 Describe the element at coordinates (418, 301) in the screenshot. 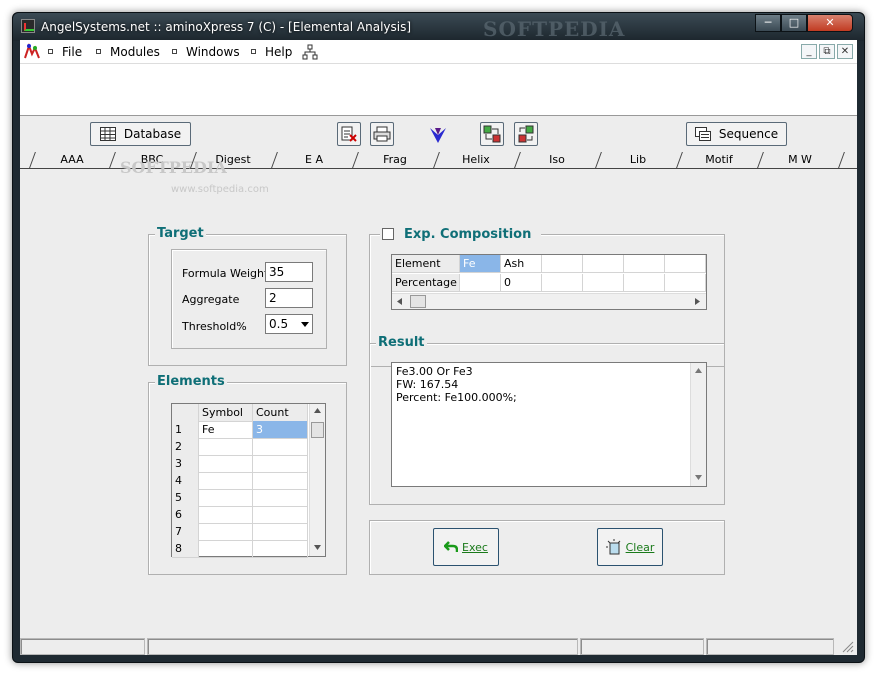

I see `hscroll-thumb` at that location.